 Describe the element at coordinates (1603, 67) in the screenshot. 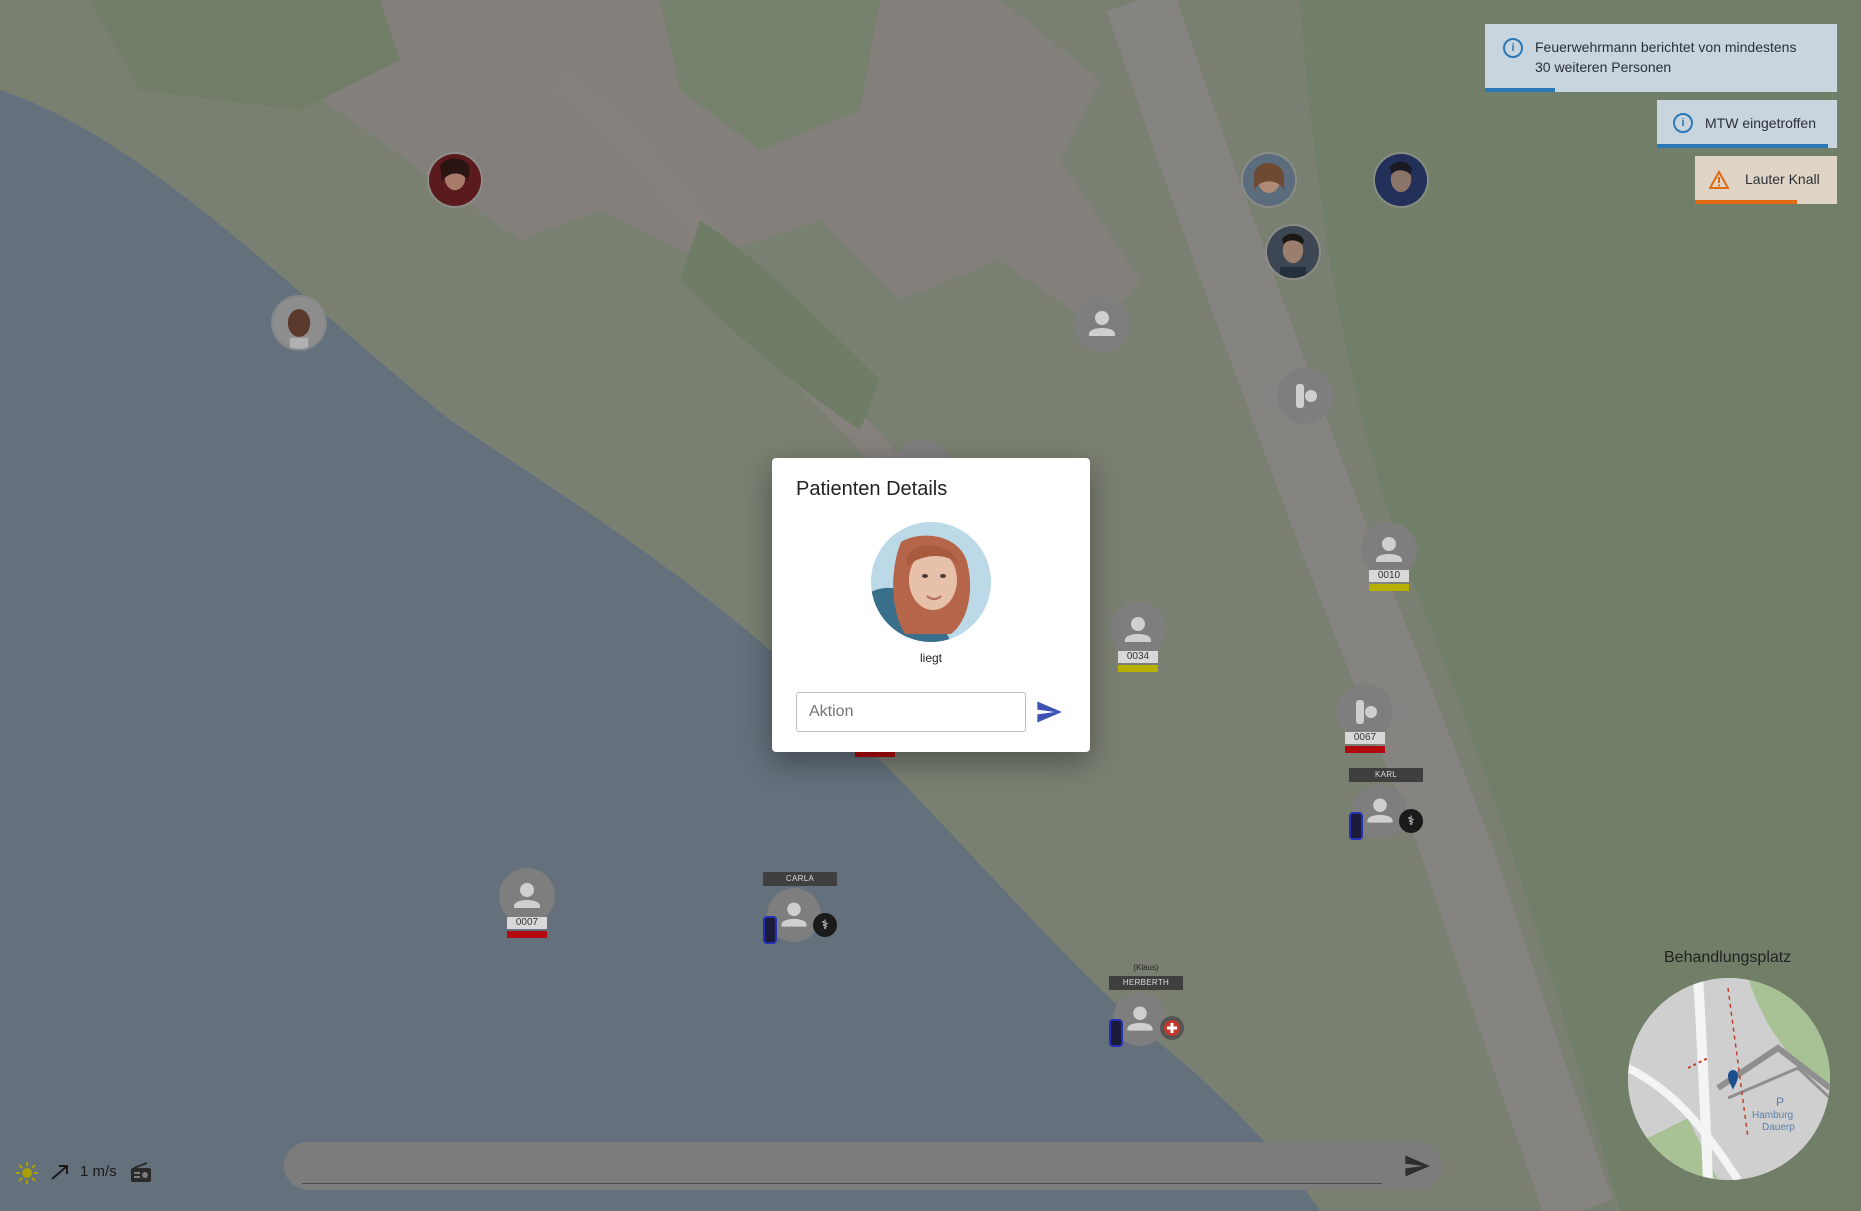

I see `notification-text: 30 weiteren Personen` at that location.